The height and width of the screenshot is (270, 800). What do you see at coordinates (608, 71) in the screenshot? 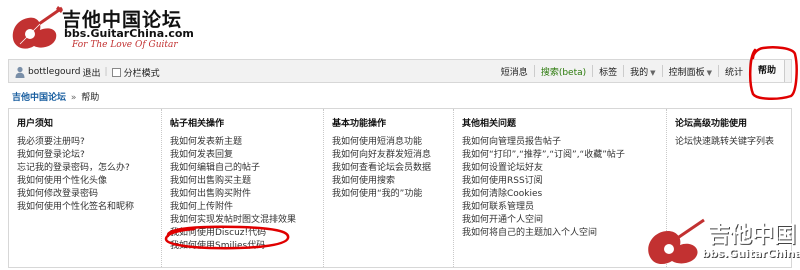
I see `nav-tags: 标签` at bounding box center [608, 71].